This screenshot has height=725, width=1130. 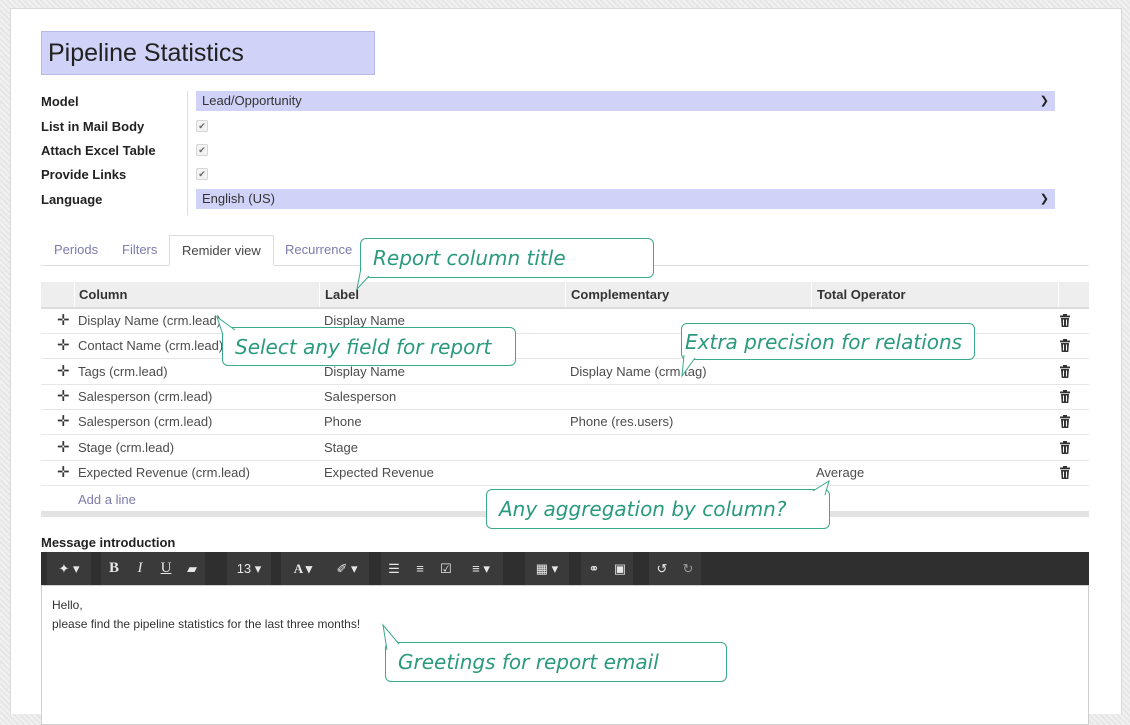 What do you see at coordinates (394, 568) in the screenshot?
I see `unordered-list-icon: ☰` at bounding box center [394, 568].